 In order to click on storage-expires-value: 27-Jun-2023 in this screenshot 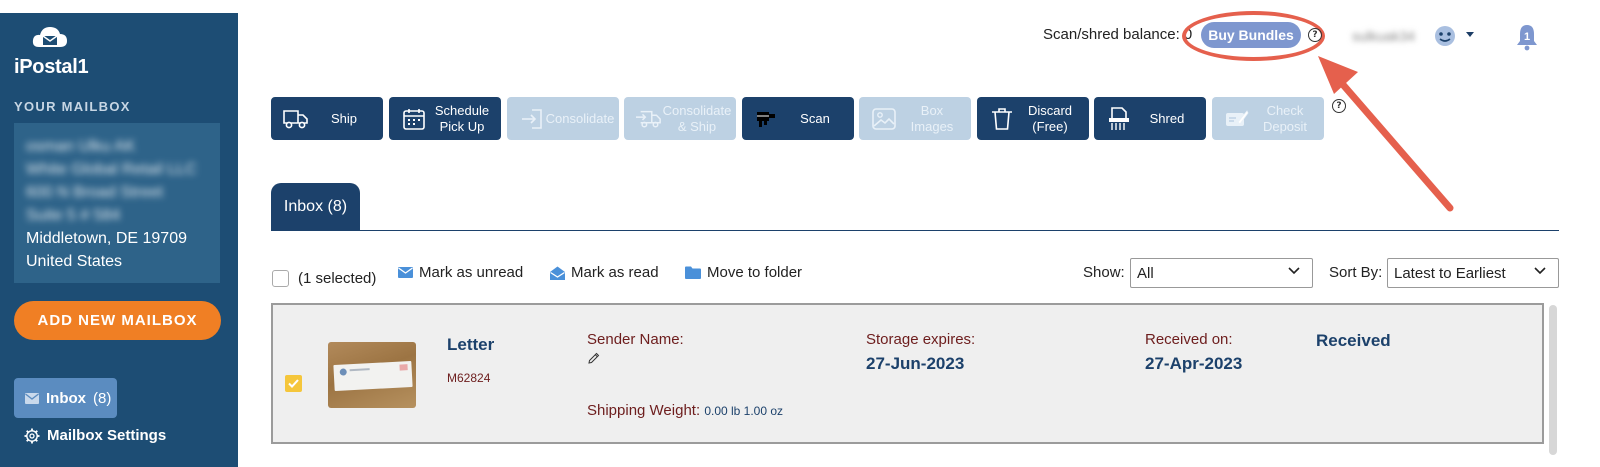, I will do `click(915, 363)`.